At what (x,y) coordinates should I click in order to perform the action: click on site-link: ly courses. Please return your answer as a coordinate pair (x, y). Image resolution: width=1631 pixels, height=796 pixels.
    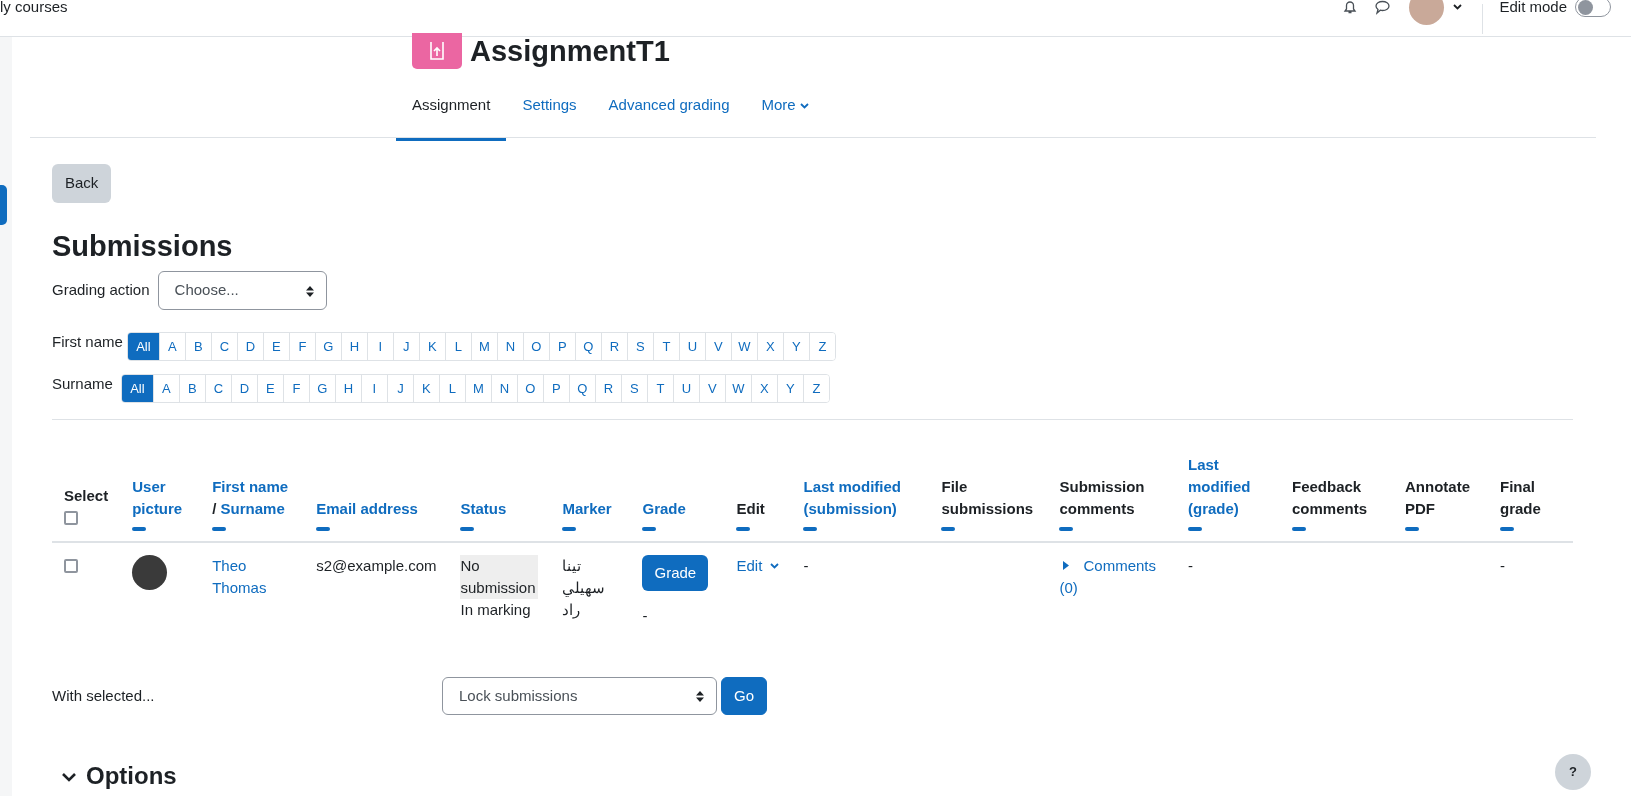
    Looking at the image, I should click on (34, 9).